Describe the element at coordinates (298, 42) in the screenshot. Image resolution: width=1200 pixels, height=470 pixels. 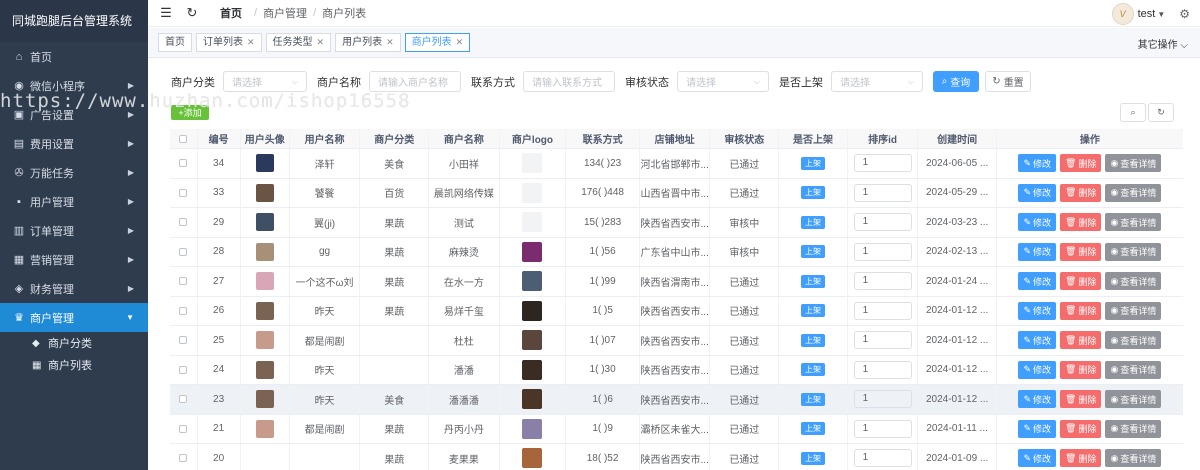
I see `tab: 任务类型 ✕` at that location.